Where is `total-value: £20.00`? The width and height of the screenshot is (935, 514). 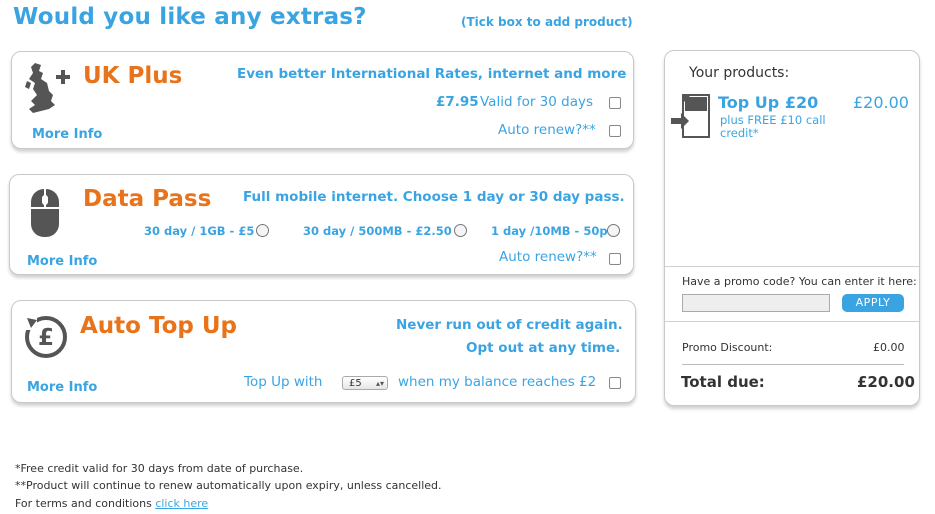 total-value: £20.00 is located at coordinates (886, 382).